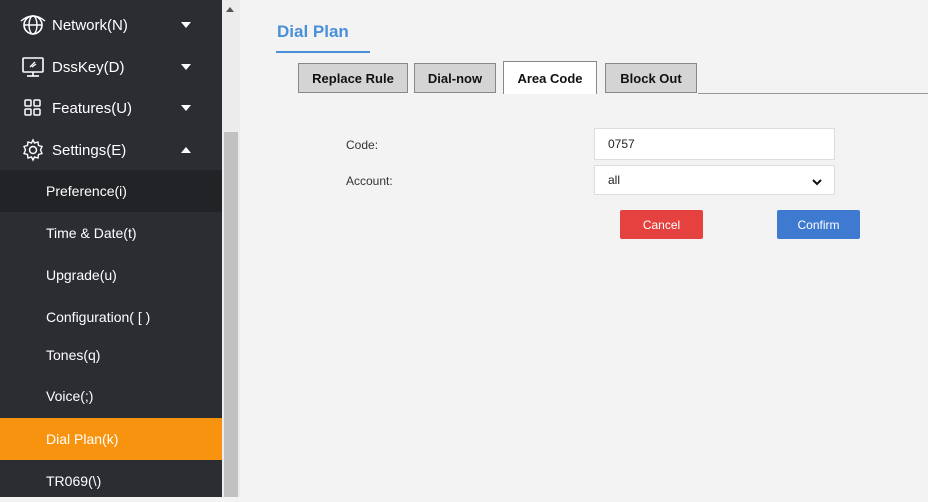 This screenshot has height=502, width=928. I want to click on sidebar-item-label: Time & Date(t), so click(91, 233).